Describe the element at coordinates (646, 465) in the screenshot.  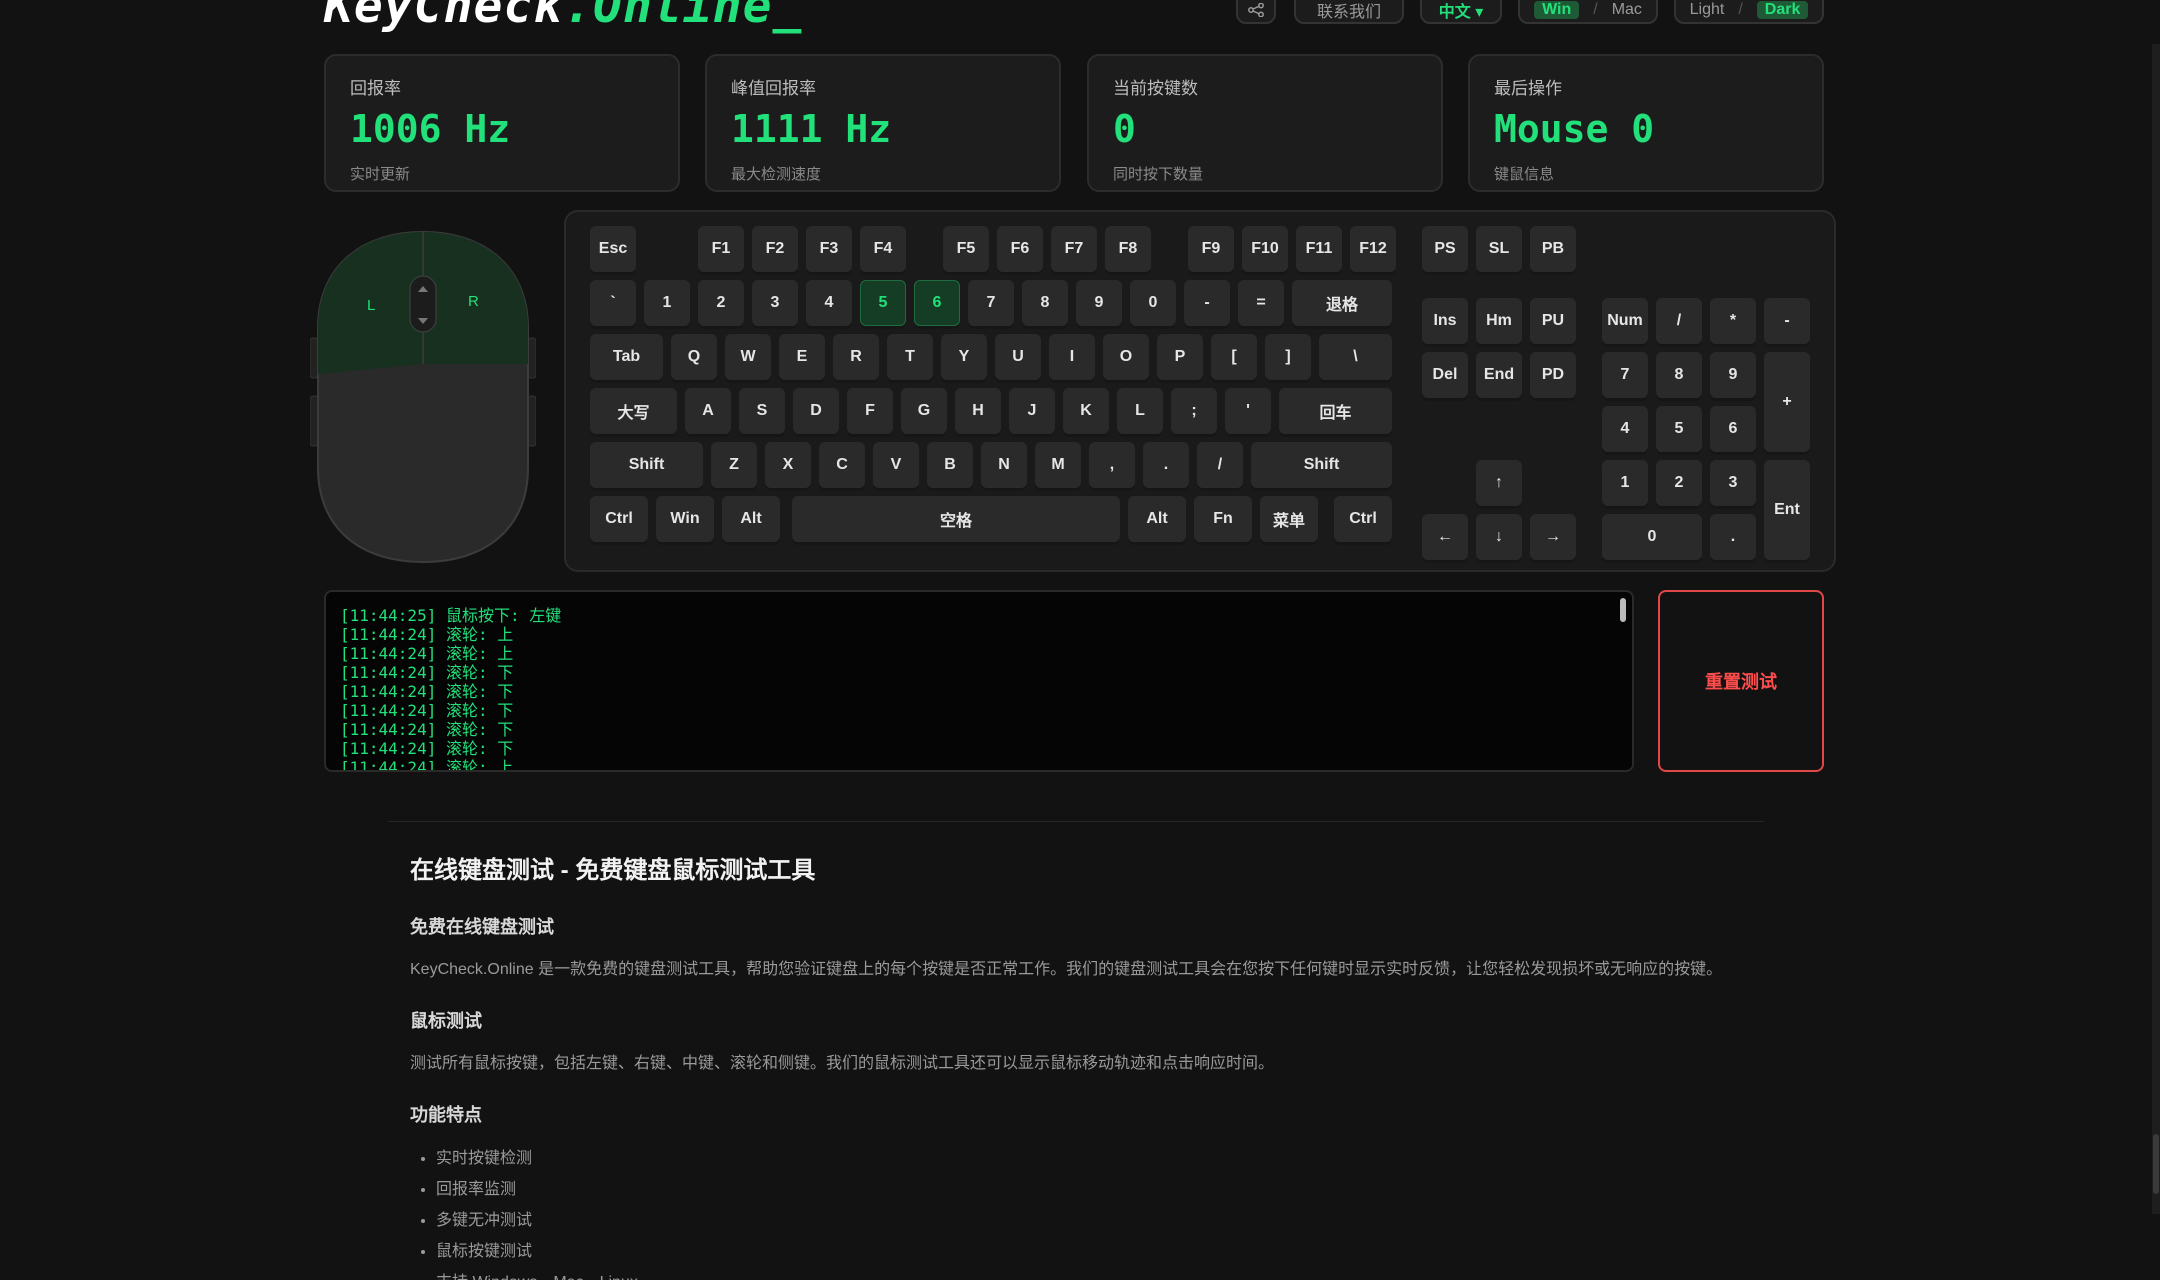
I see `key-lshift: Shift` at that location.